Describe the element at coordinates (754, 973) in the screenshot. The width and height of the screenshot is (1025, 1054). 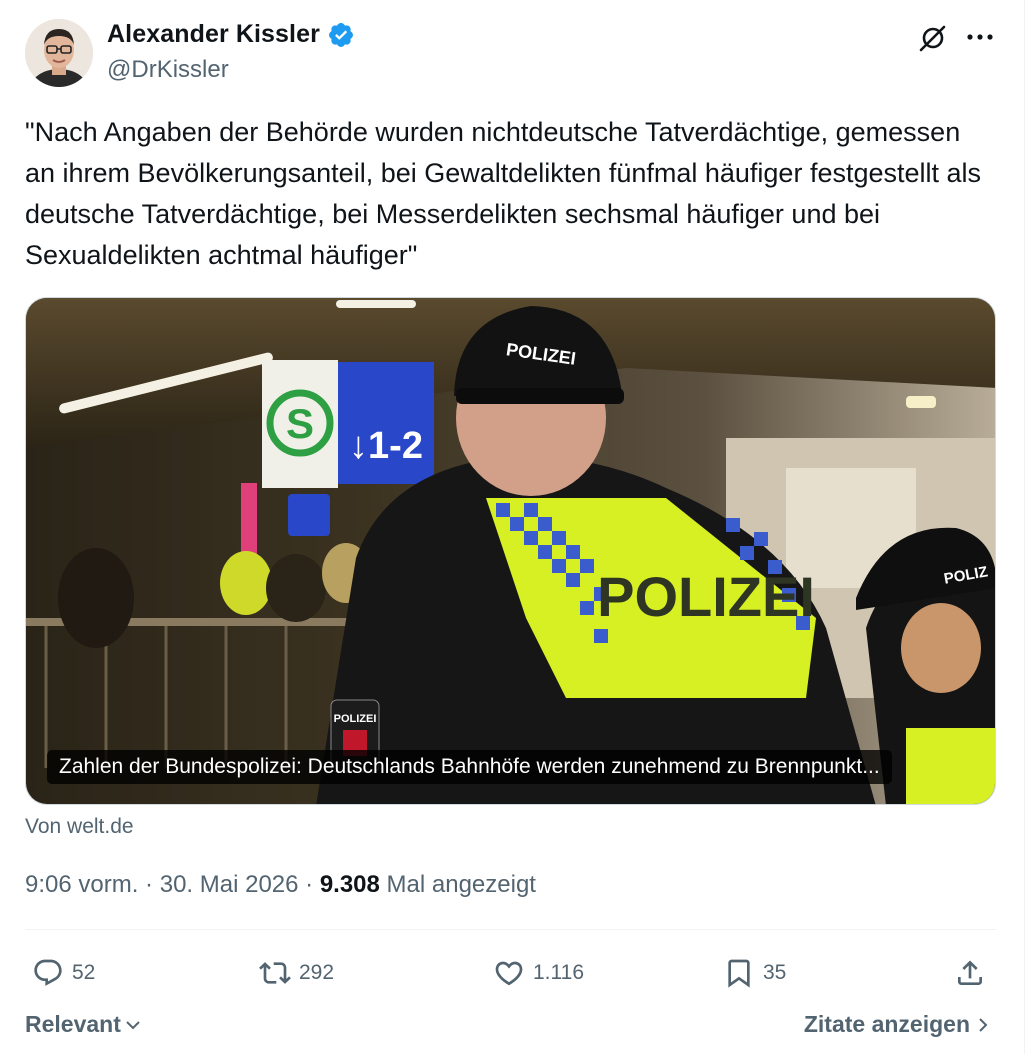
I see `bookmark-button: 35` at that location.